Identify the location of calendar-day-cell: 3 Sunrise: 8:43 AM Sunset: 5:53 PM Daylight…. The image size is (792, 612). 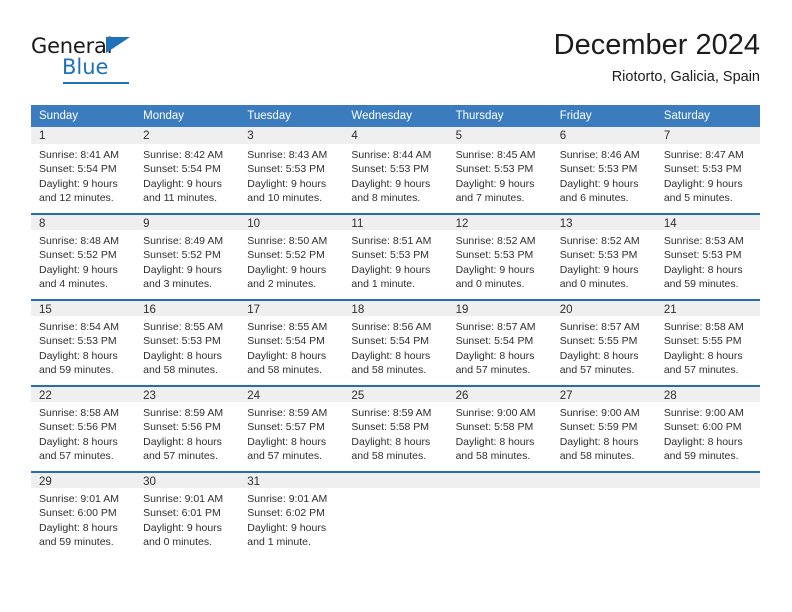
(291, 170).